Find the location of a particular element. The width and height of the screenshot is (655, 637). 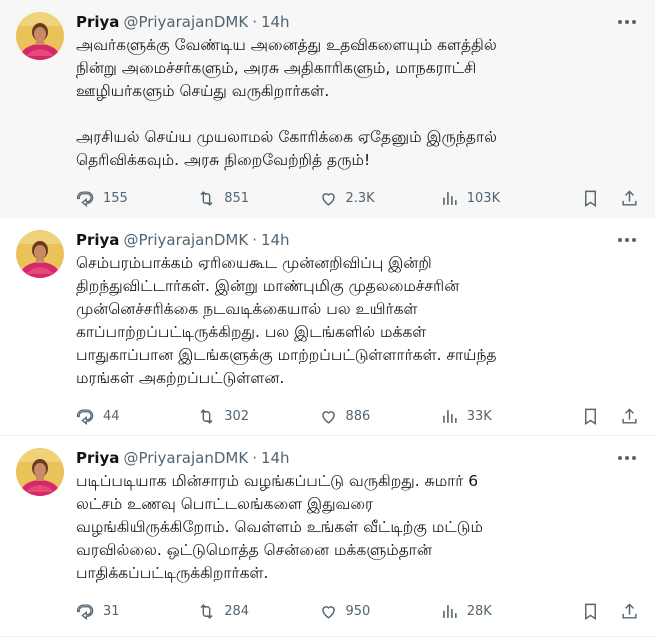

like-count: 950 is located at coordinates (358, 611).